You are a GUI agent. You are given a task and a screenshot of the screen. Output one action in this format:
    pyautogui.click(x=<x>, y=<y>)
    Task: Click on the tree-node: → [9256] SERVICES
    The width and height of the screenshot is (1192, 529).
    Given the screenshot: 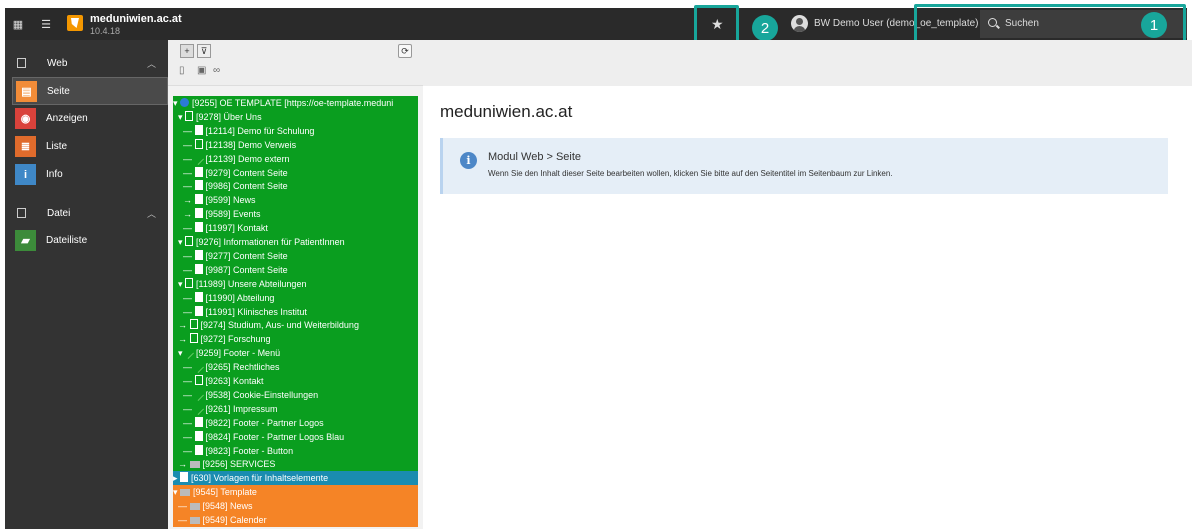 What is the action you would take?
    pyautogui.click(x=295, y=464)
    